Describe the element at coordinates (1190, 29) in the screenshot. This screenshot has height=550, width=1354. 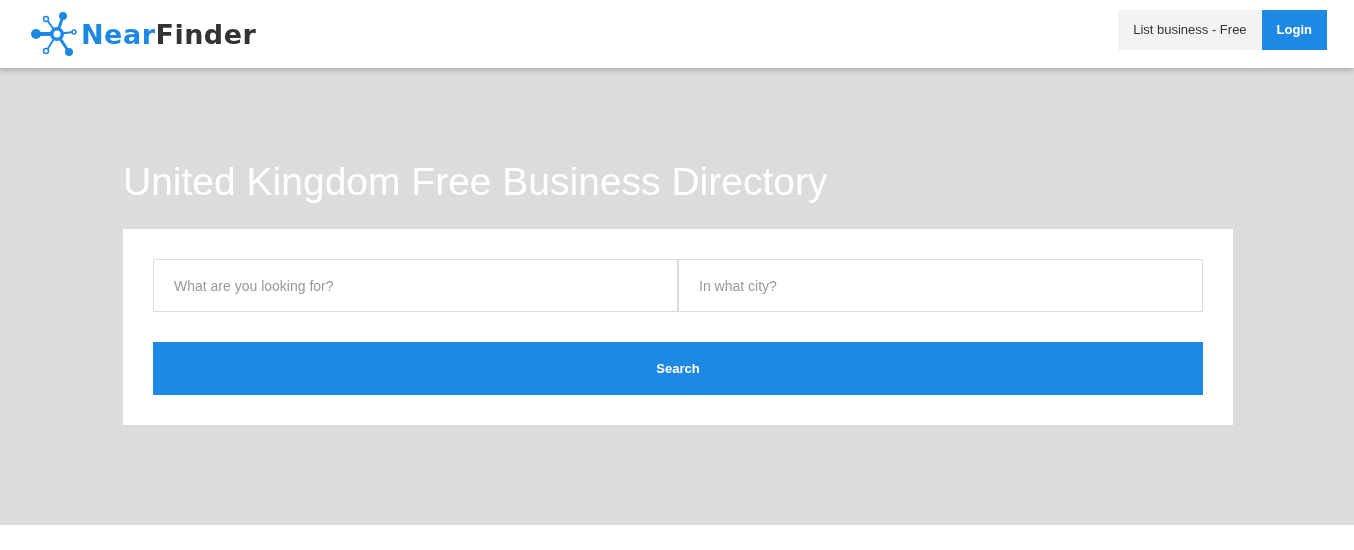
I see `list-business-button: List business - Free` at that location.